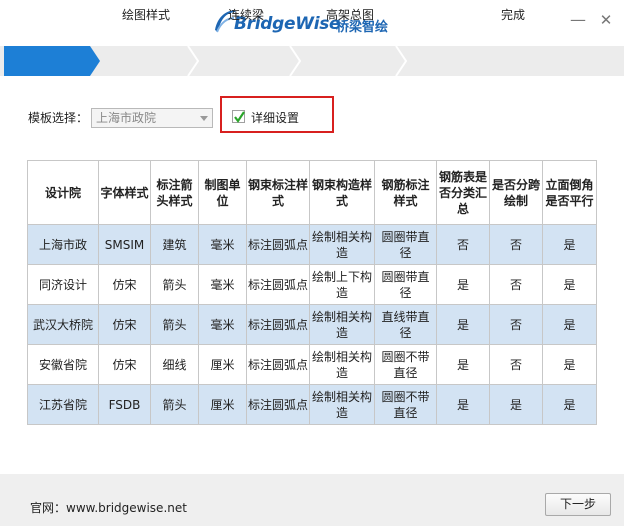  Describe the element at coordinates (578, 504) in the screenshot. I see `next-step-button: 下一步` at that location.